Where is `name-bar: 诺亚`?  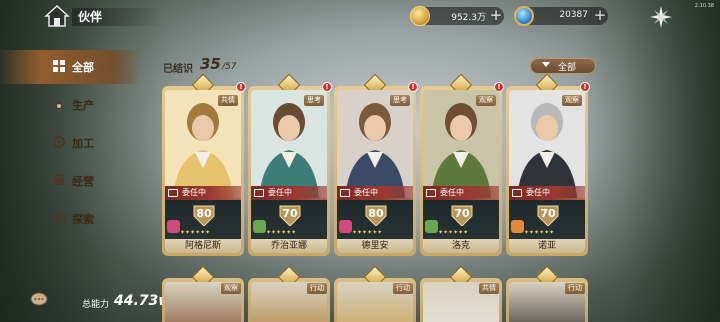
name-bar: 诺亚 is located at coordinates (547, 246).